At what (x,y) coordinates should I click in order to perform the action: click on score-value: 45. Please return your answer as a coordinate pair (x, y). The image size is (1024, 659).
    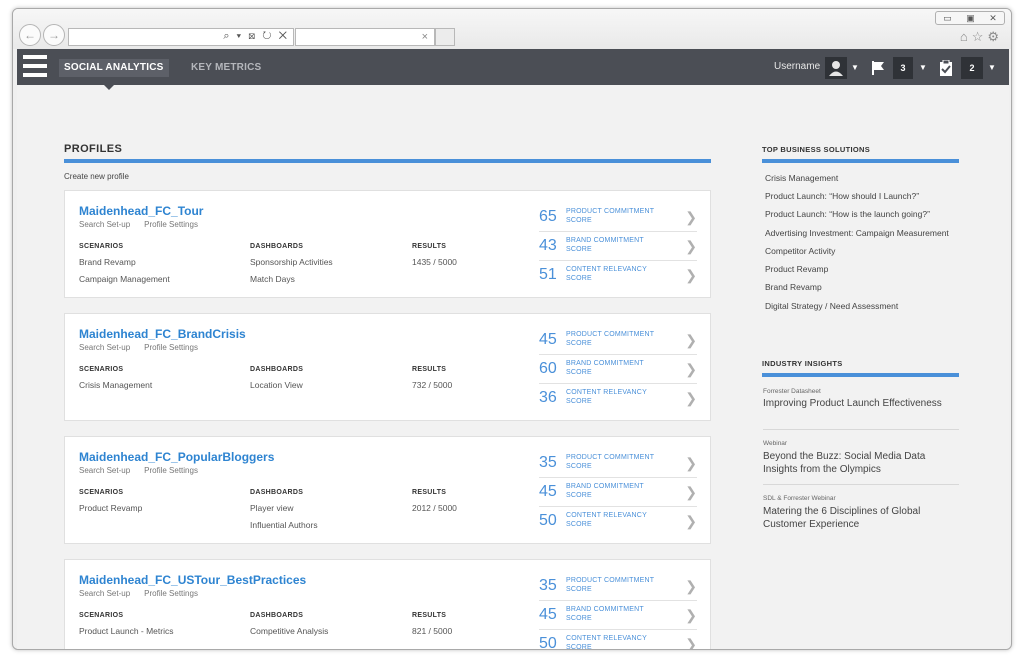
    Looking at the image, I should click on (548, 339).